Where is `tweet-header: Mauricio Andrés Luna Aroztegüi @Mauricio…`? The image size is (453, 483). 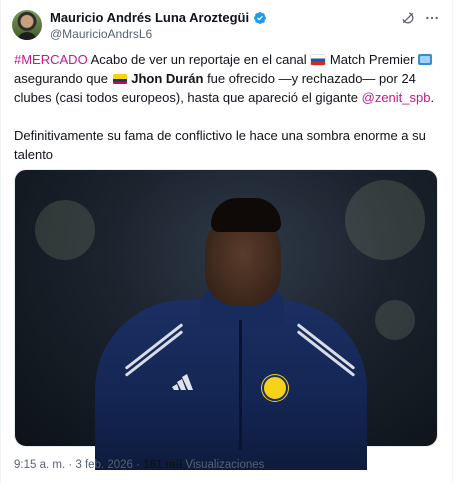
tweet-header: Mauricio Andrés Luna Aroztegüi @Mauricio… is located at coordinates (225, 26).